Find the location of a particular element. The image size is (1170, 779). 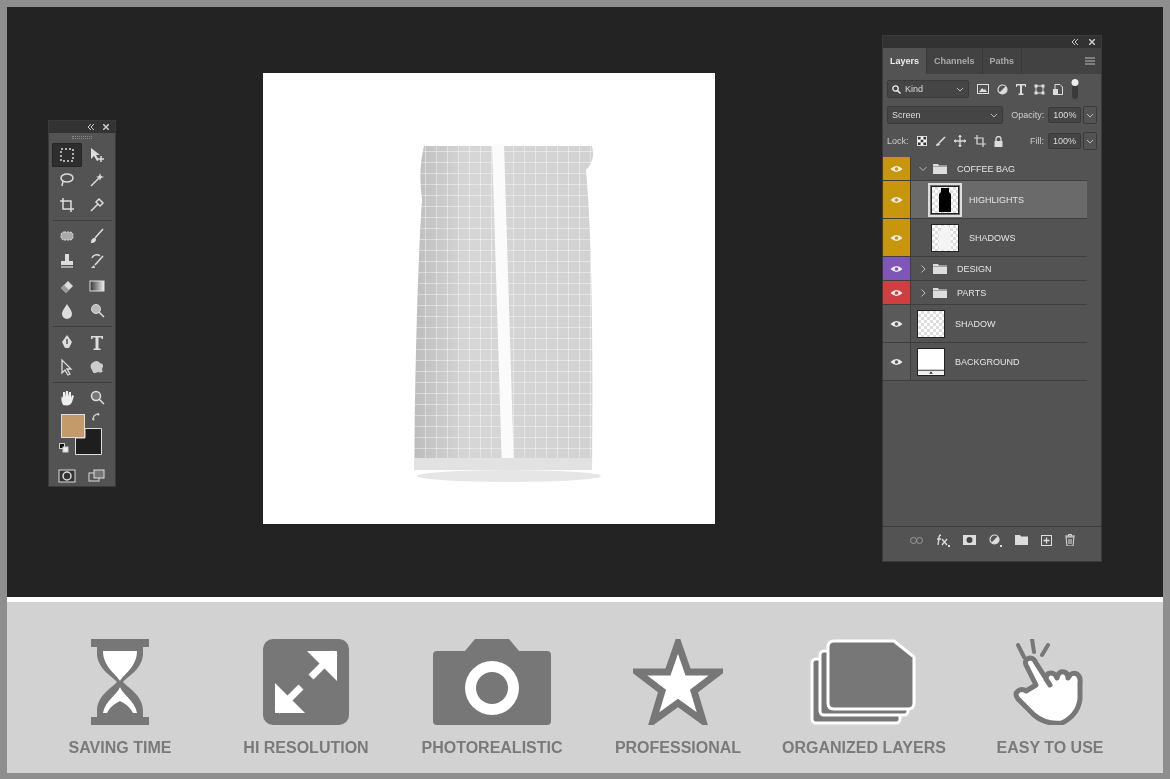

eyedropper-icon is located at coordinates (97, 205).